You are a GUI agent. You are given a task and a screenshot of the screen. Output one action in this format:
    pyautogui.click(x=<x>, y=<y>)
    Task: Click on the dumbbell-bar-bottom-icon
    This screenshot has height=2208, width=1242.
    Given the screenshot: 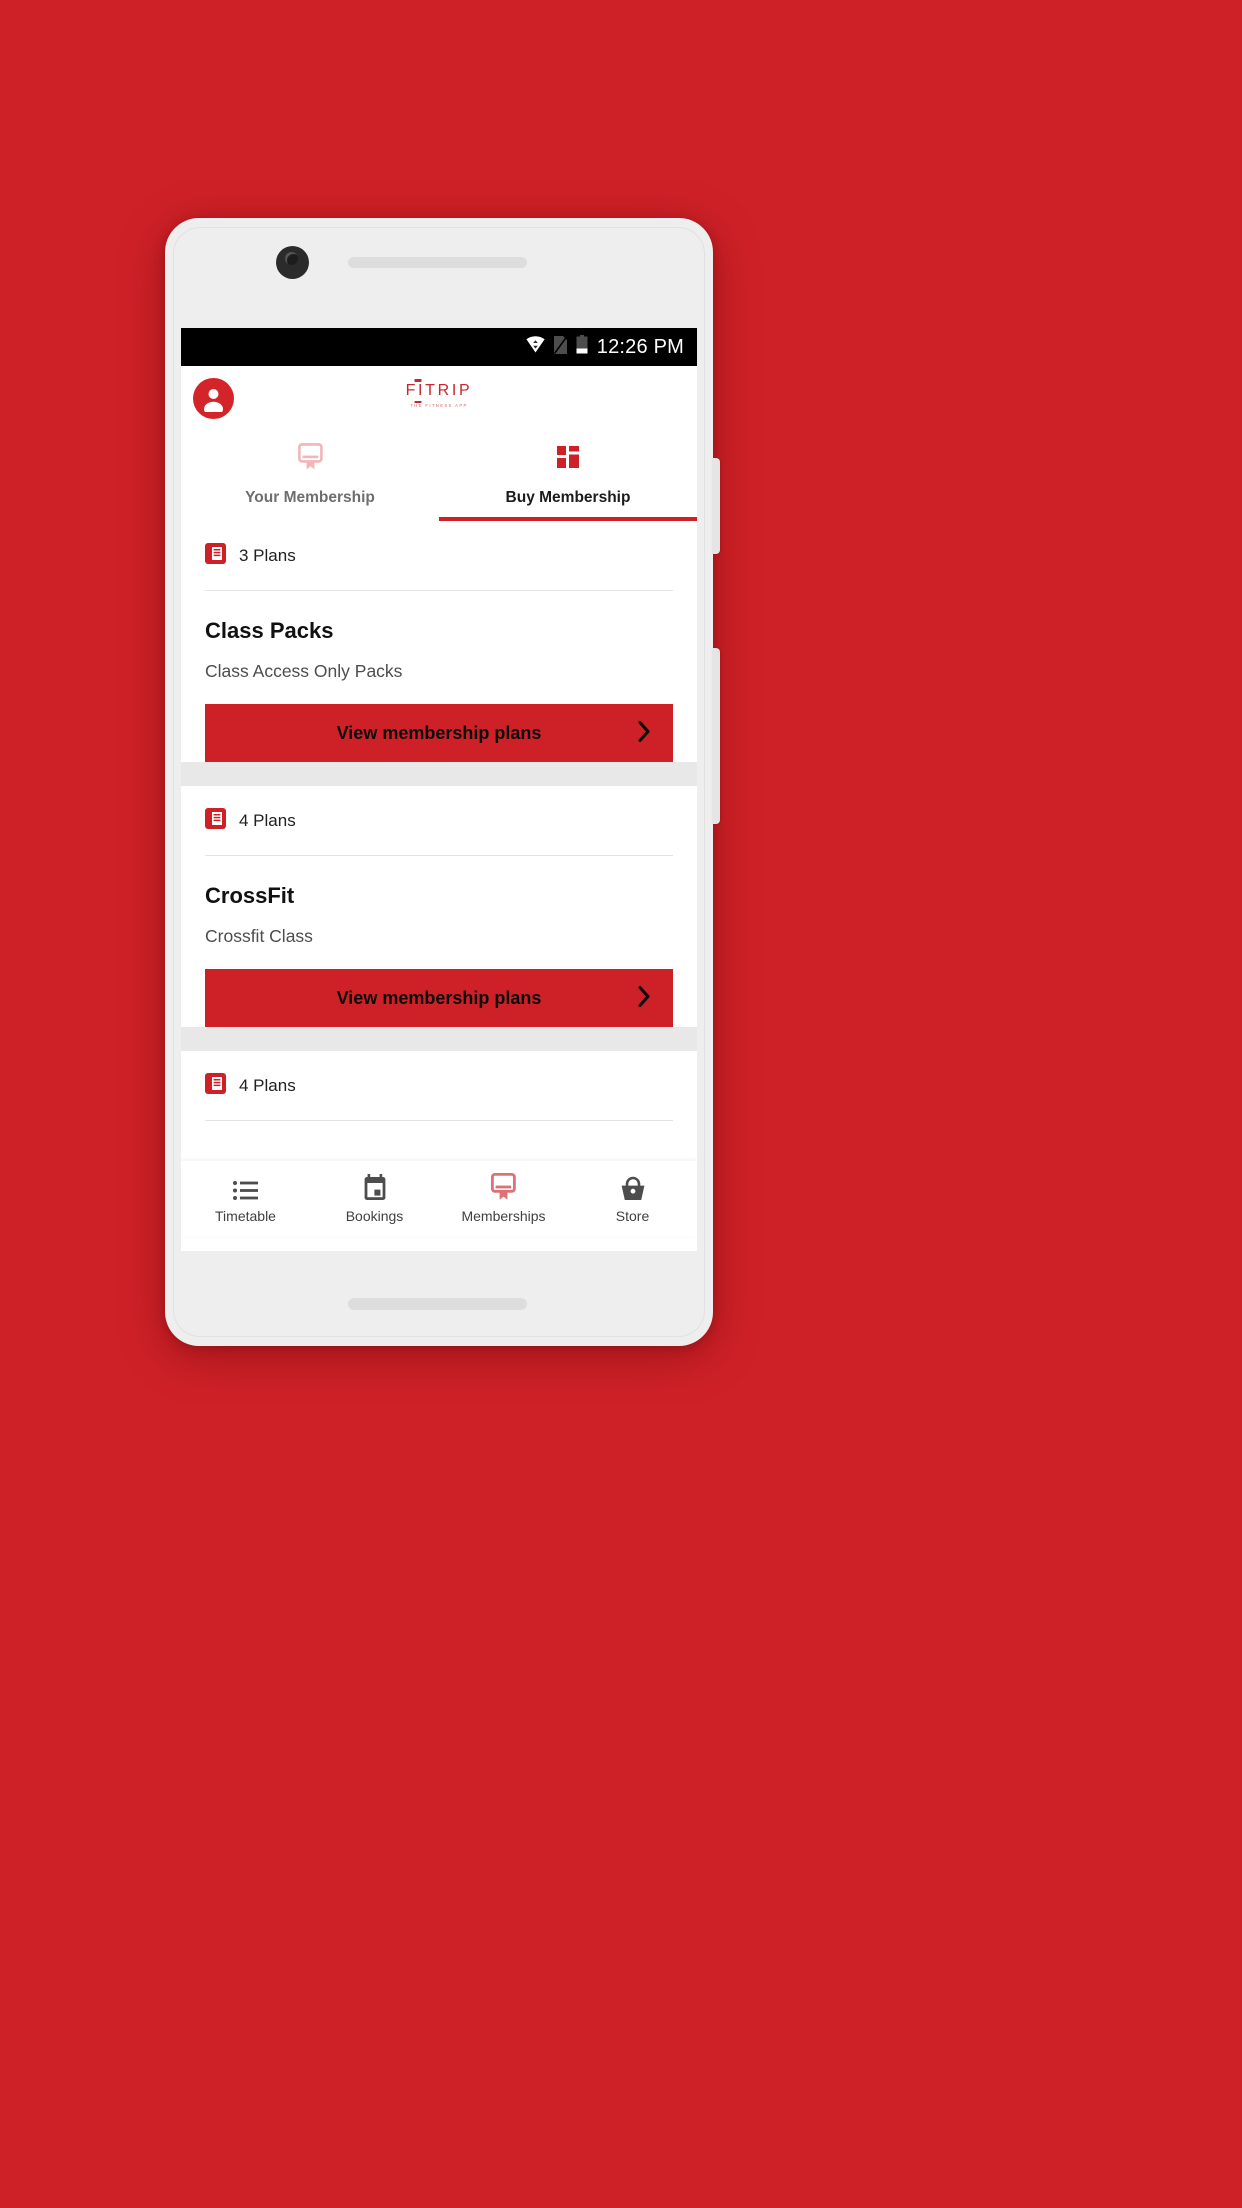 What is the action you would take?
    pyautogui.click(x=418, y=401)
    